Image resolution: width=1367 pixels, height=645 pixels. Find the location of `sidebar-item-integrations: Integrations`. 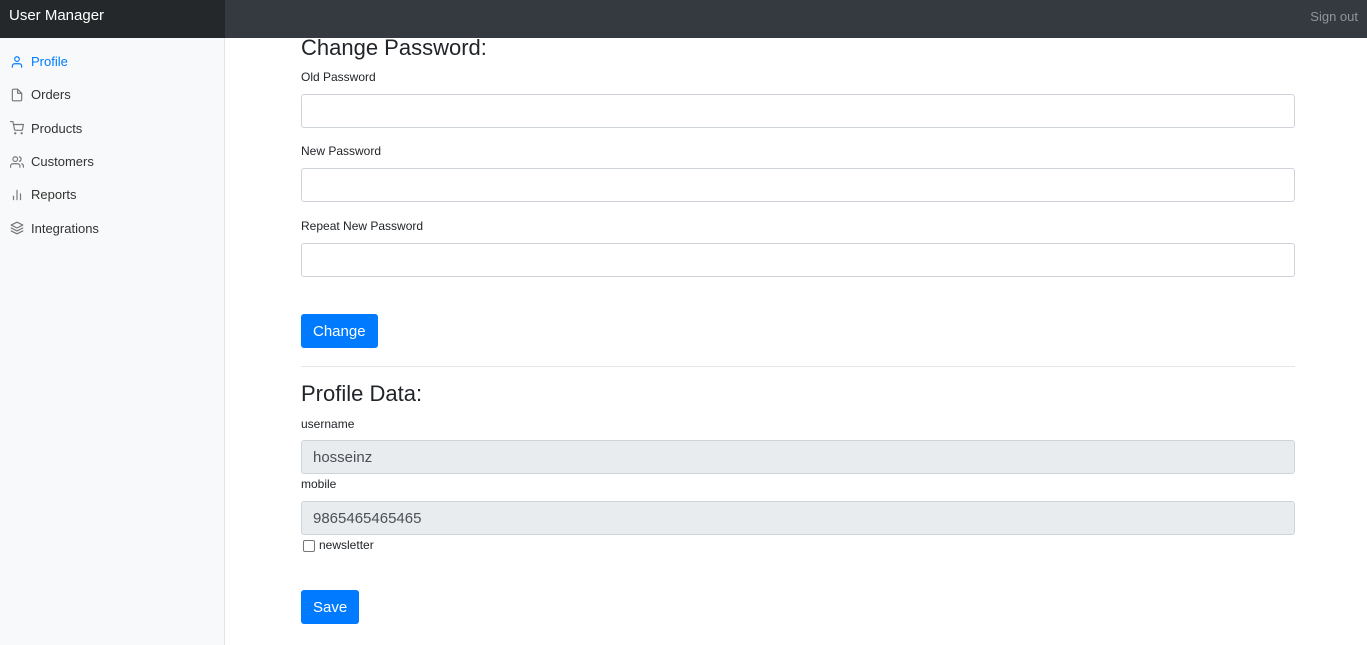

sidebar-item-integrations: Integrations is located at coordinates (112, 227).